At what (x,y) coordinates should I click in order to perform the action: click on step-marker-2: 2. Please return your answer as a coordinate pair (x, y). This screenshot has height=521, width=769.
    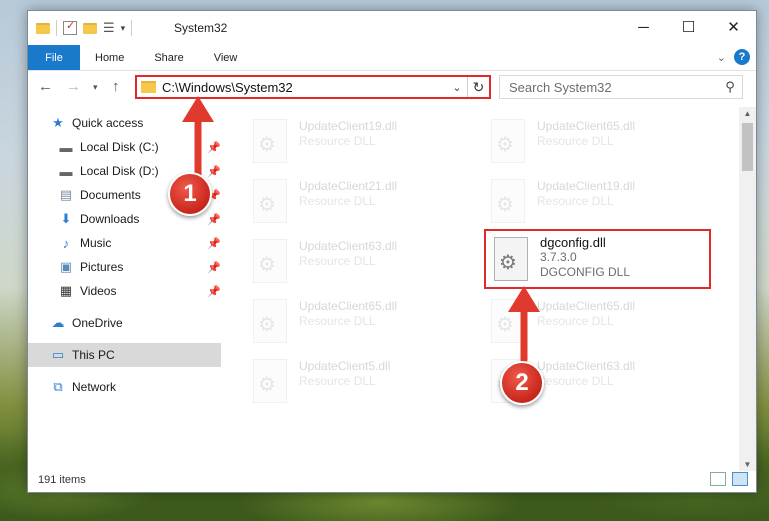
    Looking at the image, I should click on (522, 383).